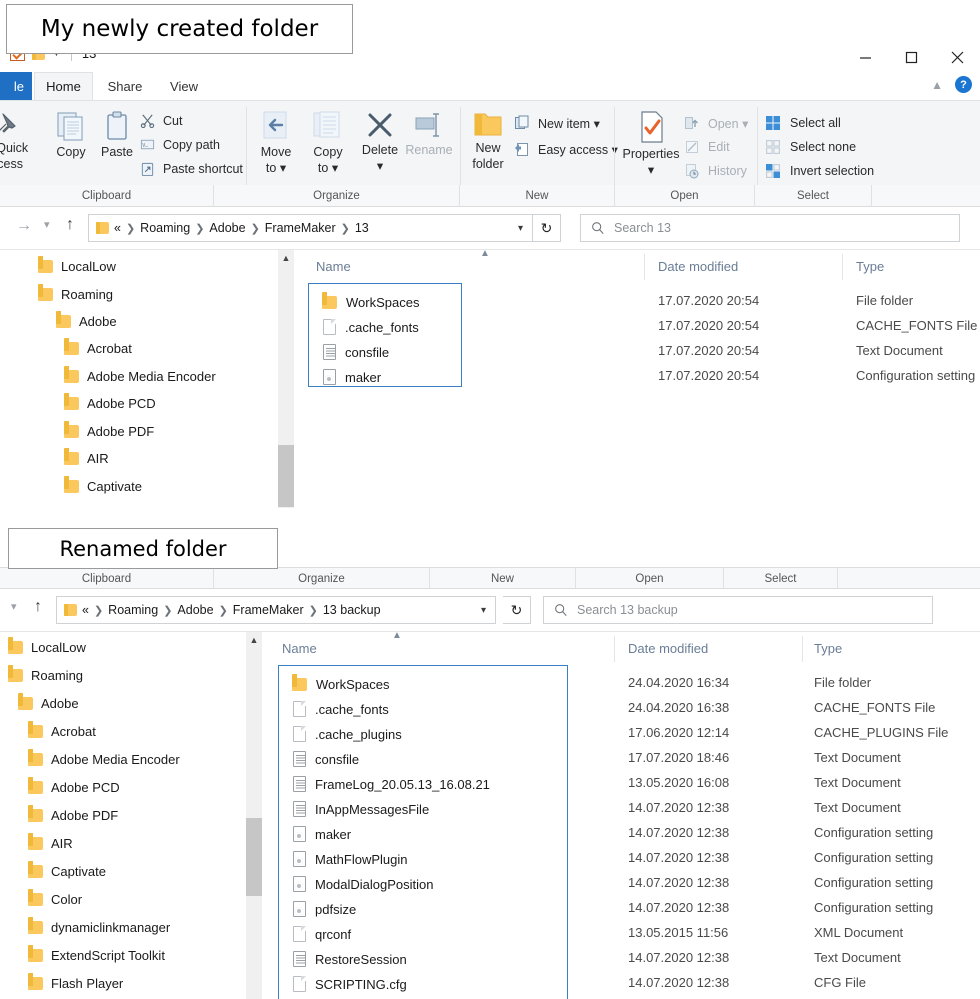 The height and width of the screenshot is (999, 980). I want to click on chevron-up-icon: ▲, so click(937, 85).